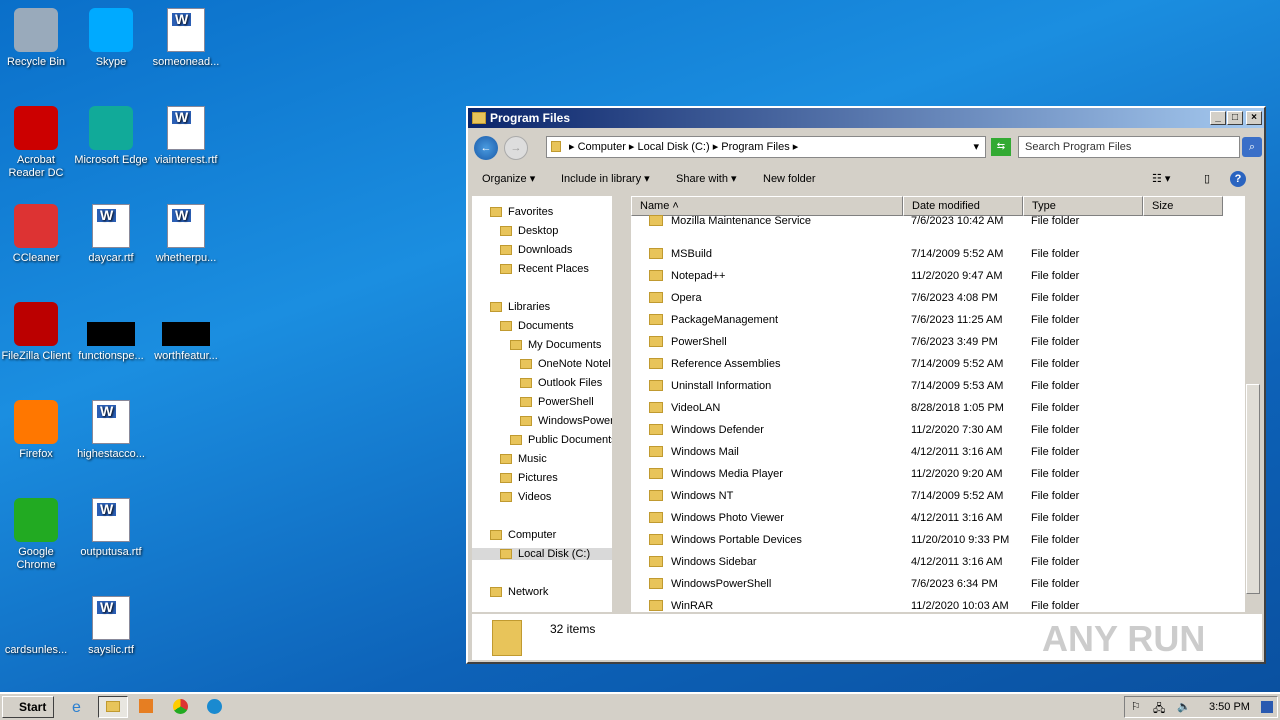 The width and height of the screenshot is (1280, 720). What do you see at coordinates (111, 650) in the screenshot?
I see `desktop-icon-label: sayslic.rtf` at bounding box center [111, 650].